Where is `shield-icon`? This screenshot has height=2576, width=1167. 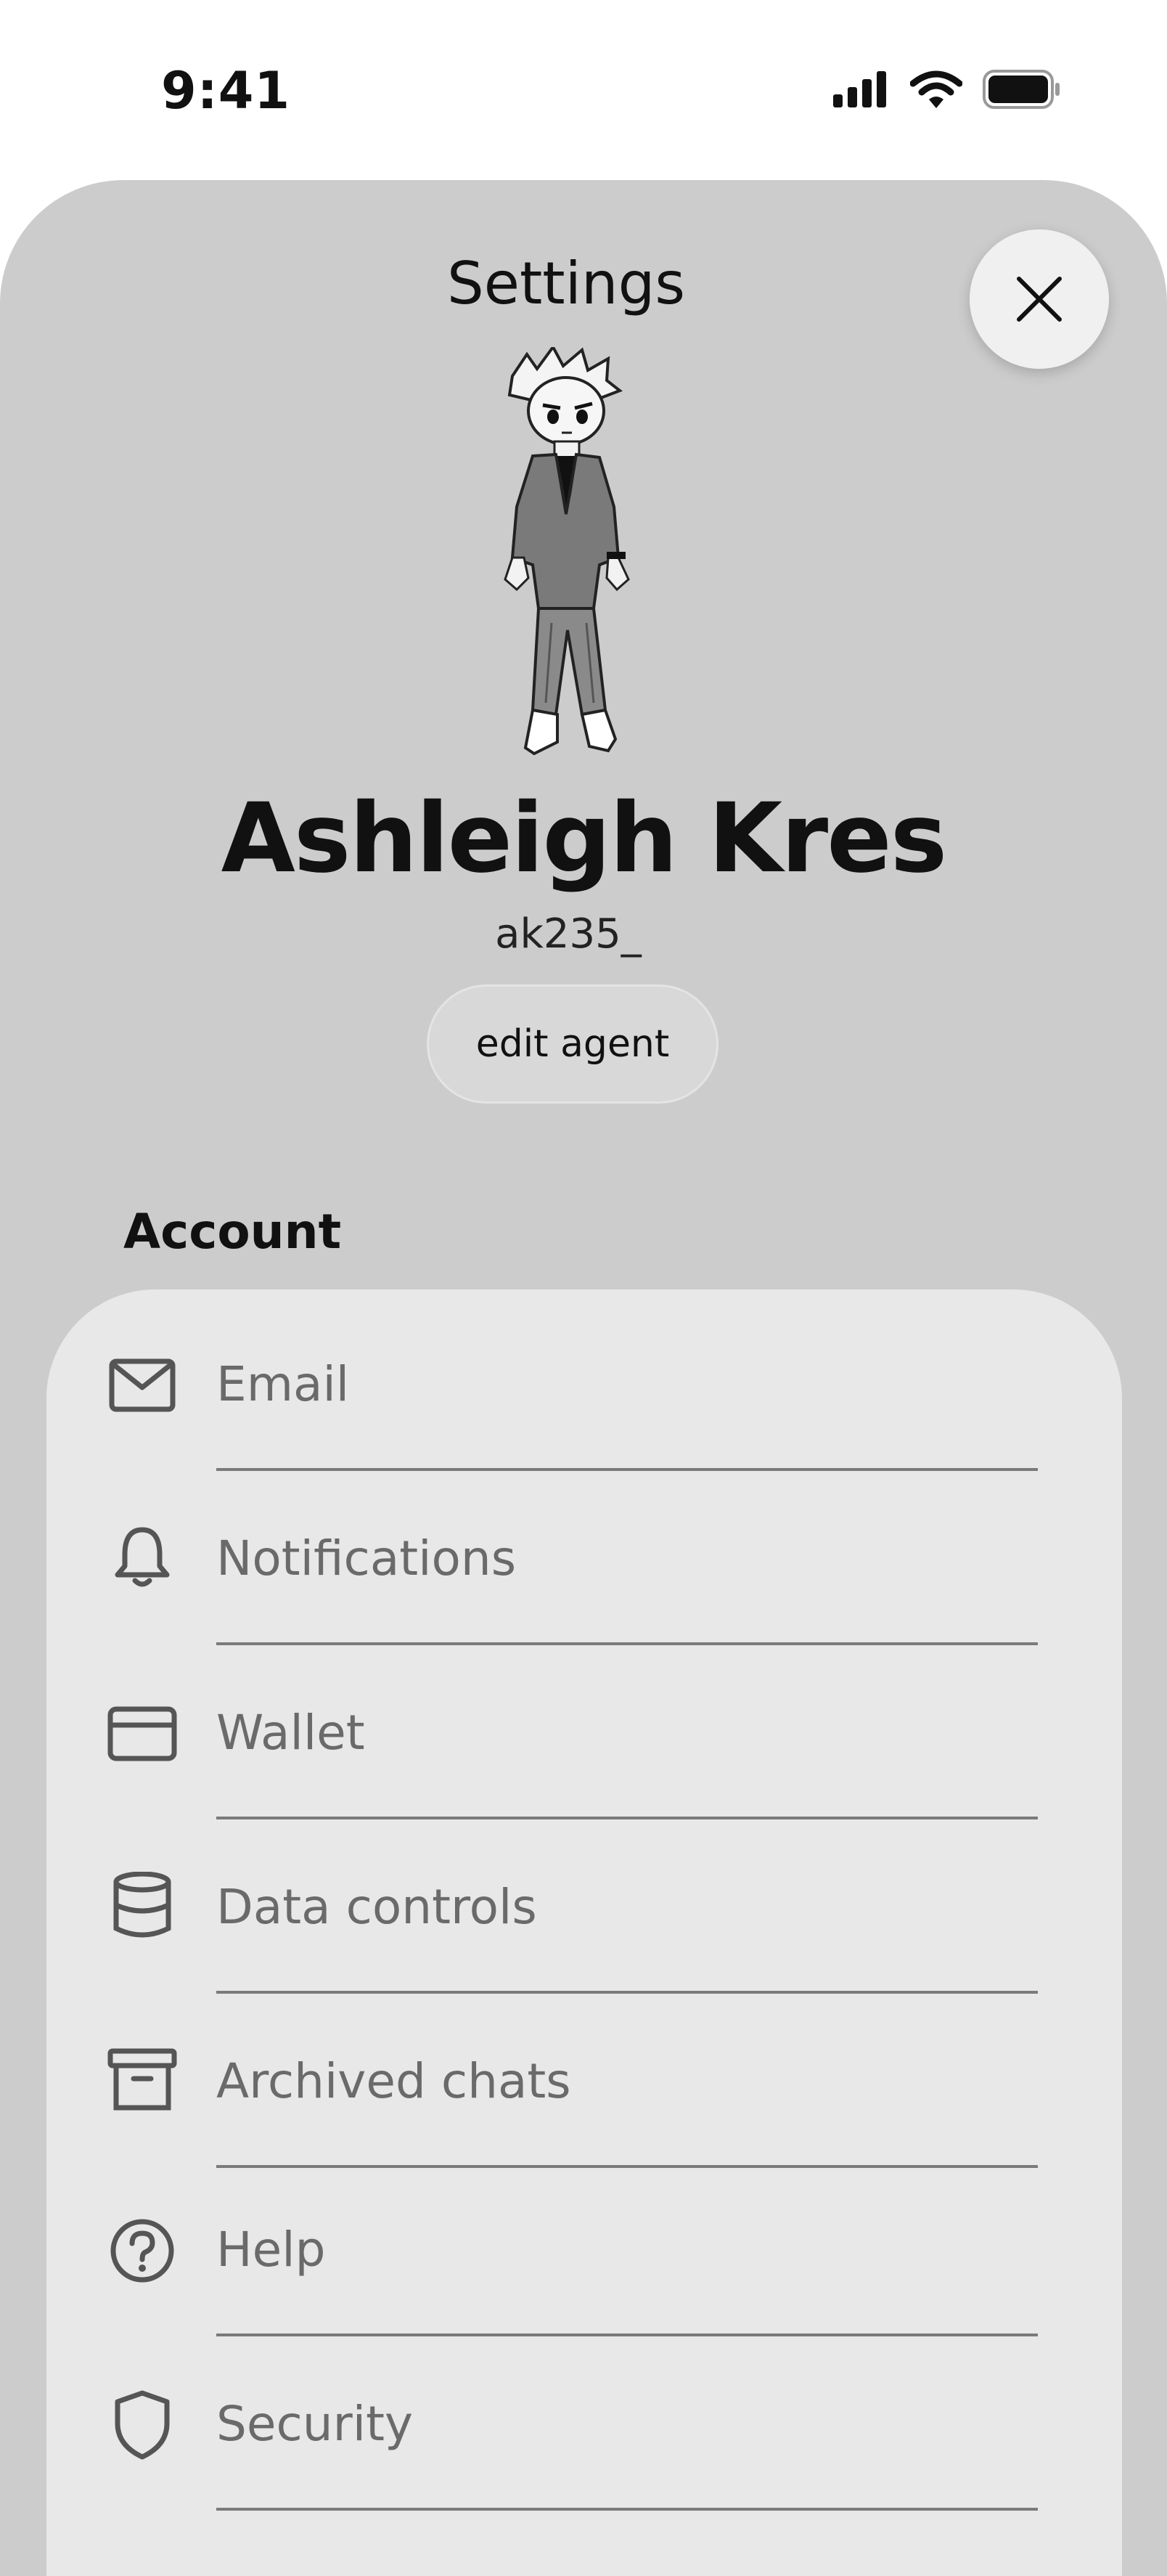 shield-icon is located at coordinates (142, 2425).